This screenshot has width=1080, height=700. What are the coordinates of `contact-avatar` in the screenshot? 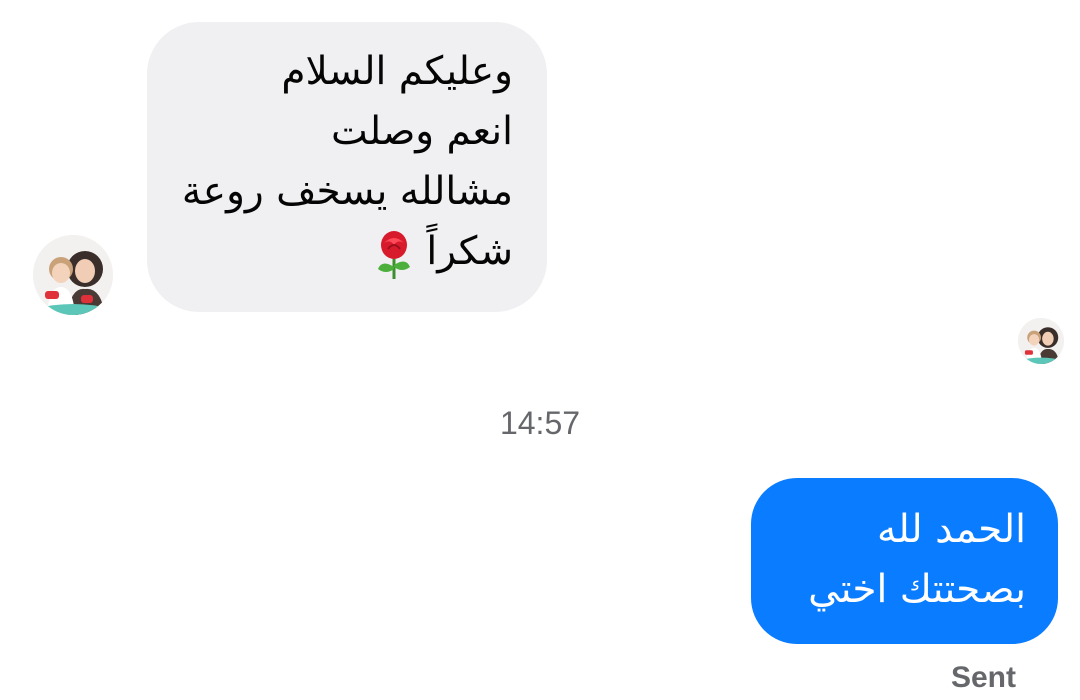 It's located at (73, 275).